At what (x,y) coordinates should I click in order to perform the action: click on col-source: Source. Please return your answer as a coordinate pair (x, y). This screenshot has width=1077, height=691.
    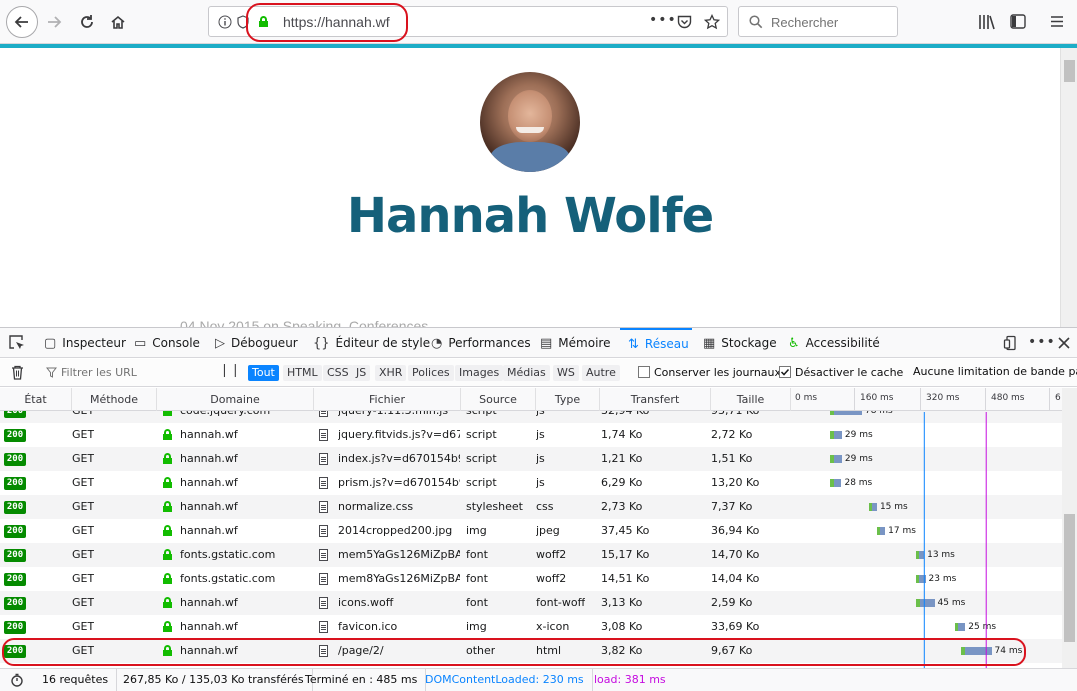
    Looking at the image, I should click on (498, 399).